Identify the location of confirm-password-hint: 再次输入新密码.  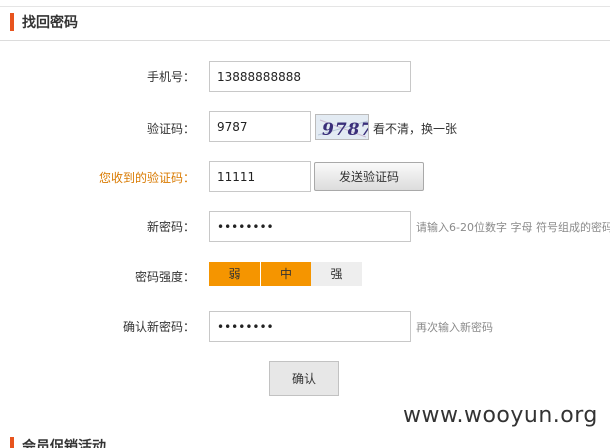
(454, 327).